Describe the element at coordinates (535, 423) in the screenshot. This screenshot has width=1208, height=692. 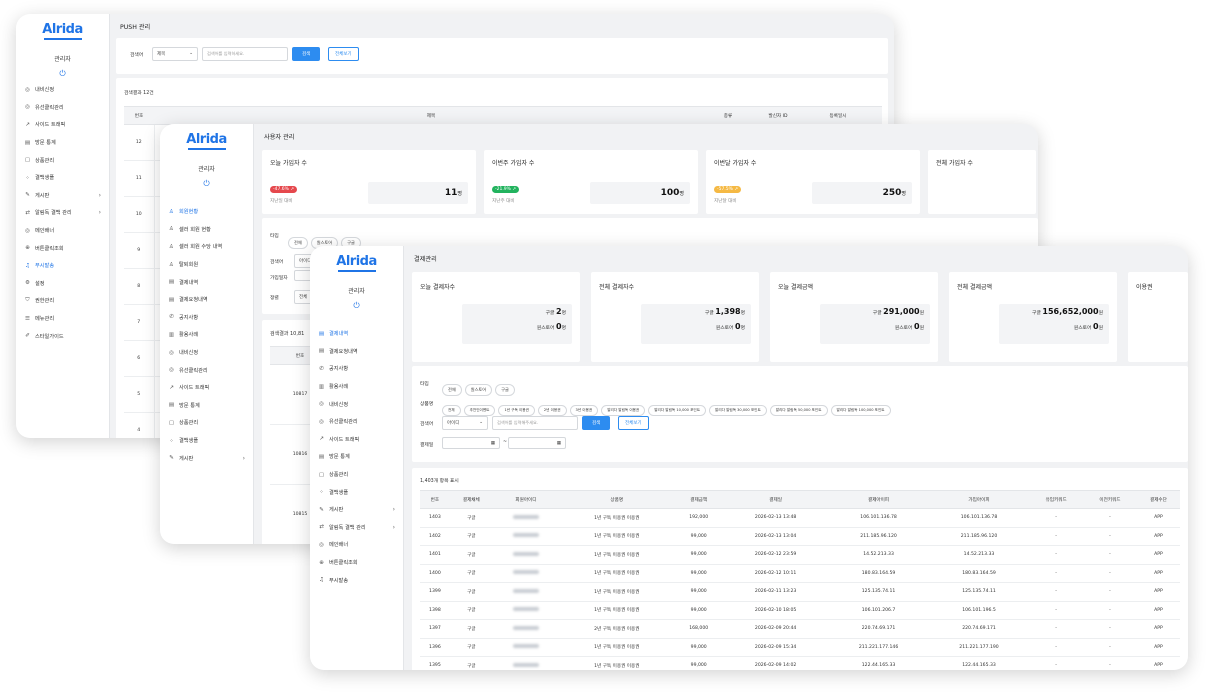
I see `search-input: 검색어를 입력해주세요.` at that location.